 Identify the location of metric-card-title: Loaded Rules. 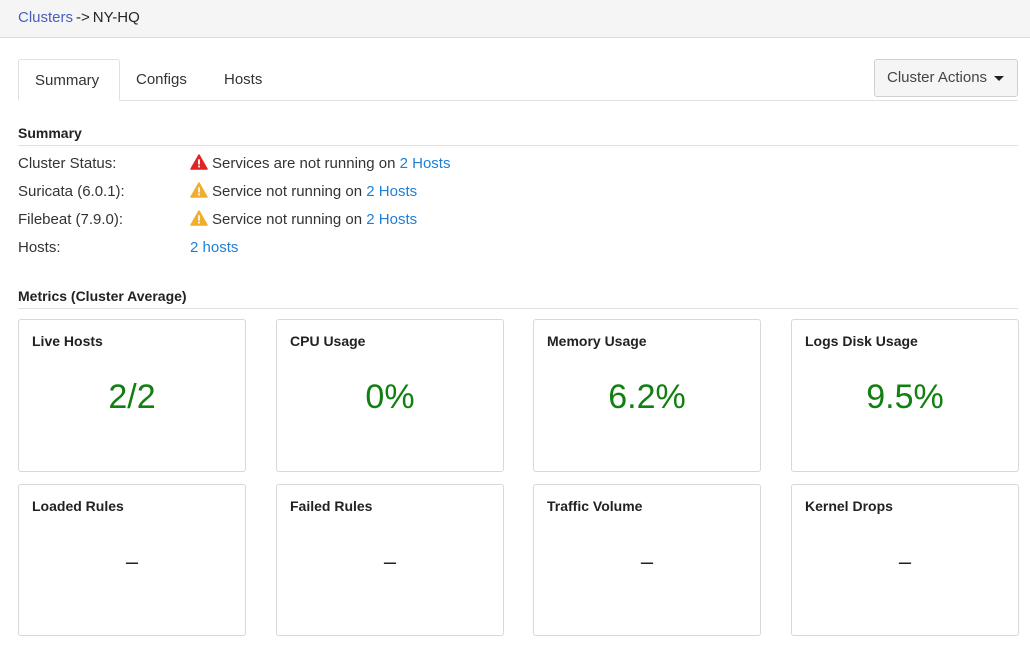
(78, 506).